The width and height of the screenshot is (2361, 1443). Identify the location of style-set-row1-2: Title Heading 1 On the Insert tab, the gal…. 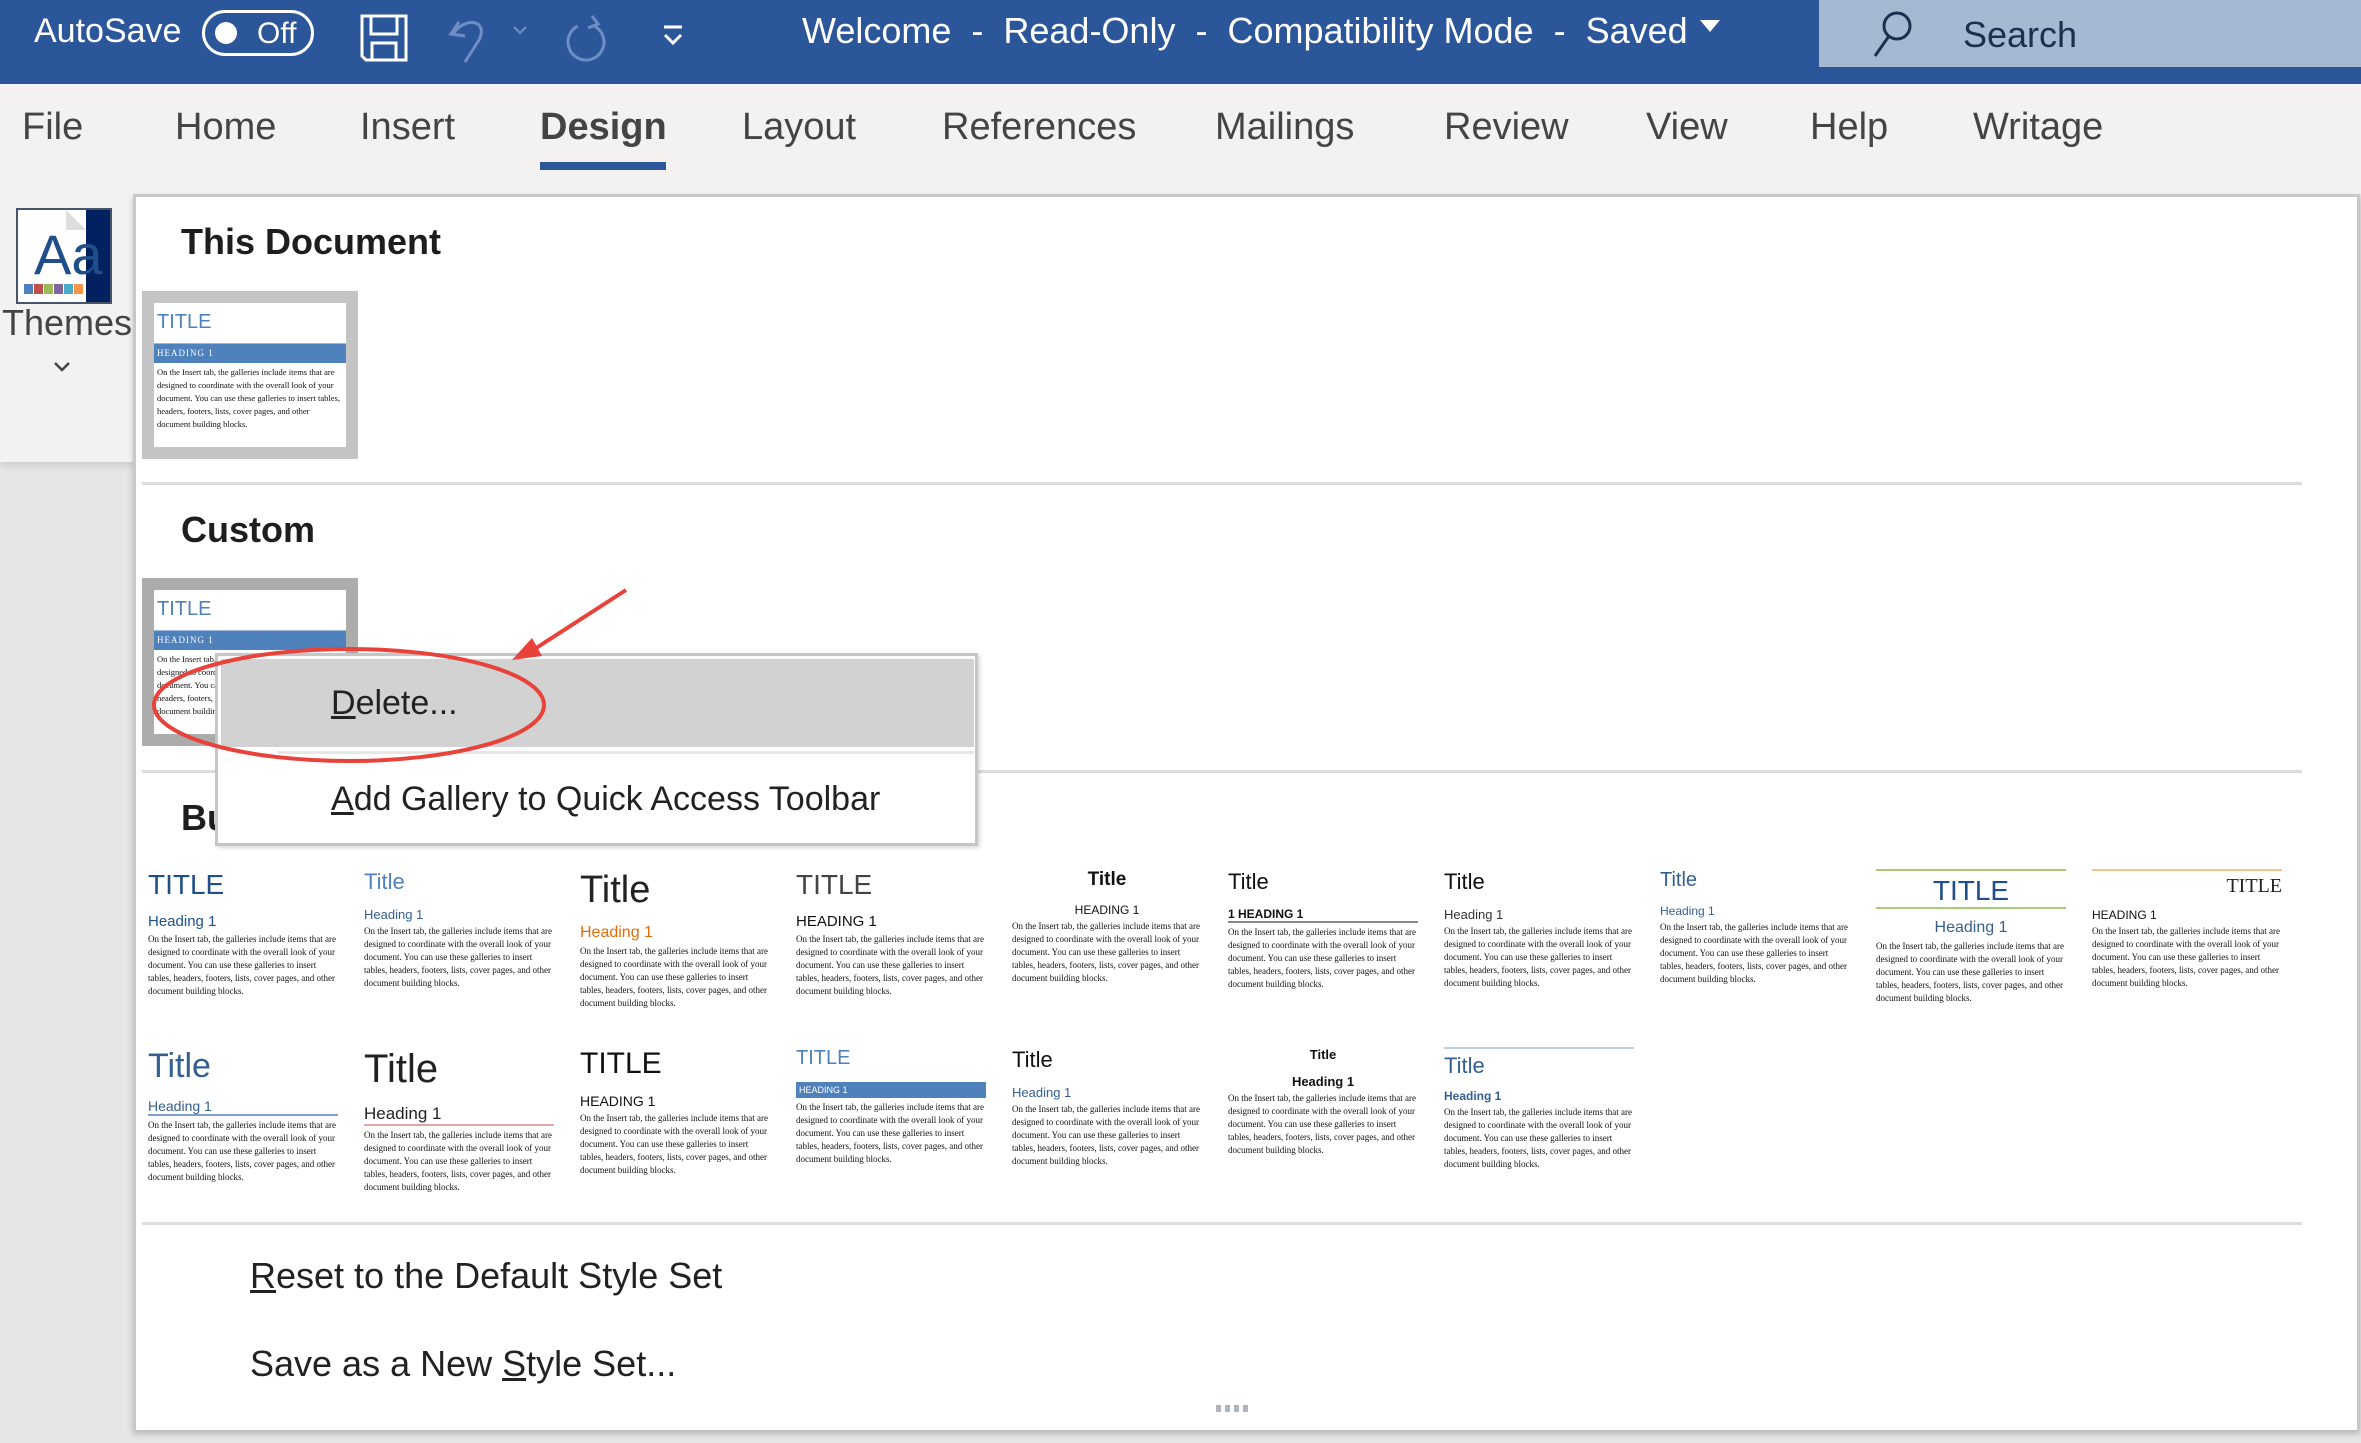
(459, 944).